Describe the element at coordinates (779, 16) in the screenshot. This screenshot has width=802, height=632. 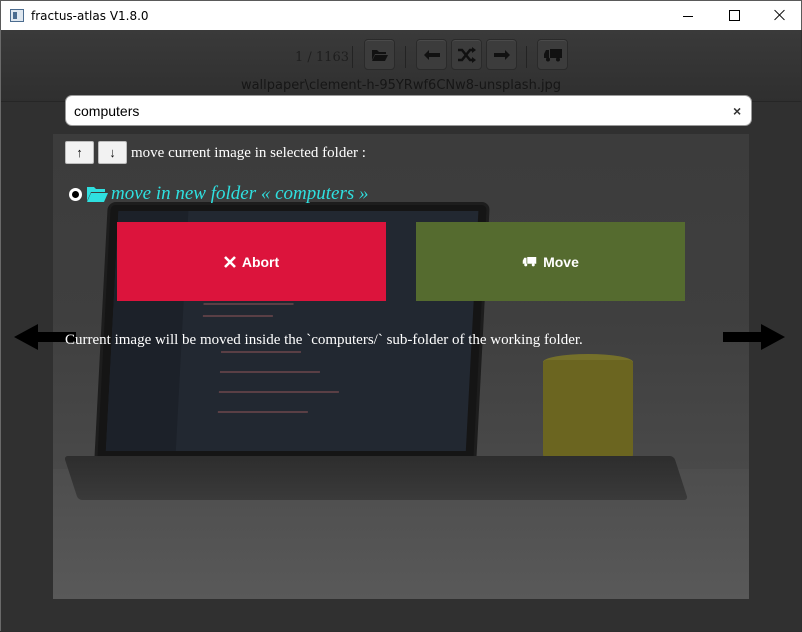
I see `close-button` at that location.